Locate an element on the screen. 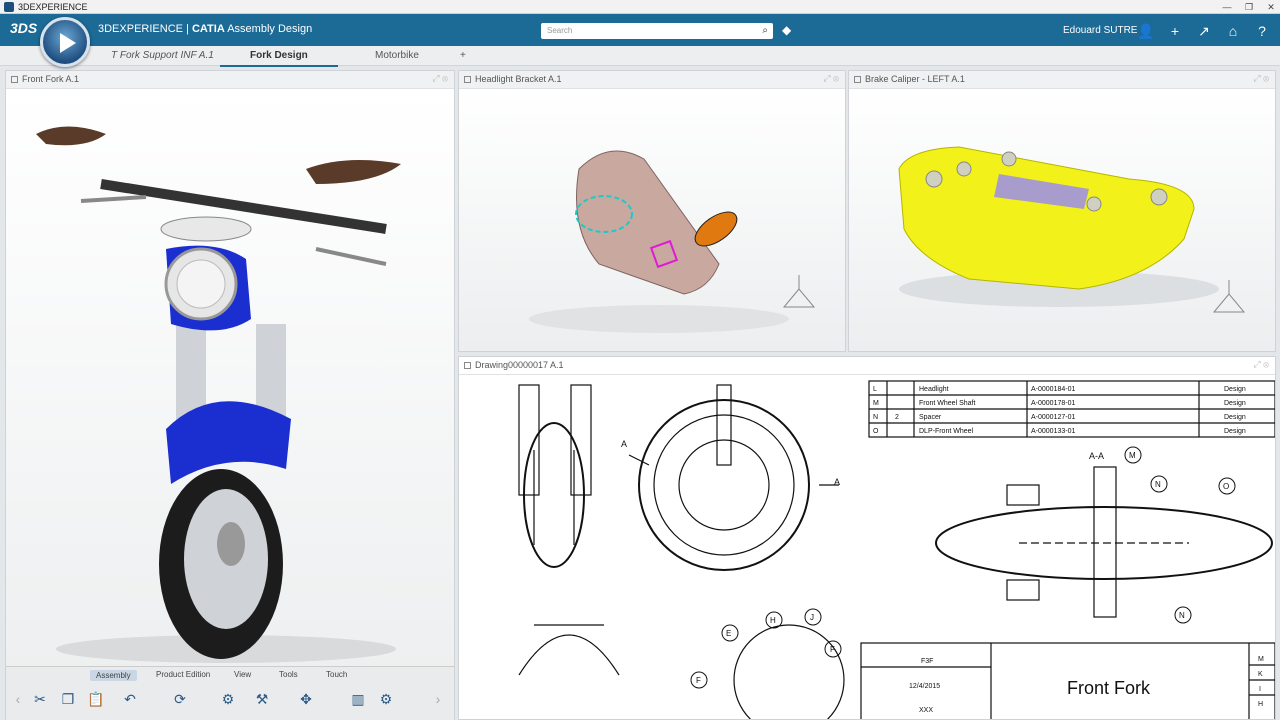 This screenshot has width=1280, height=720. mechanism-icon: ⚙ is located at coordinates (386, 700).